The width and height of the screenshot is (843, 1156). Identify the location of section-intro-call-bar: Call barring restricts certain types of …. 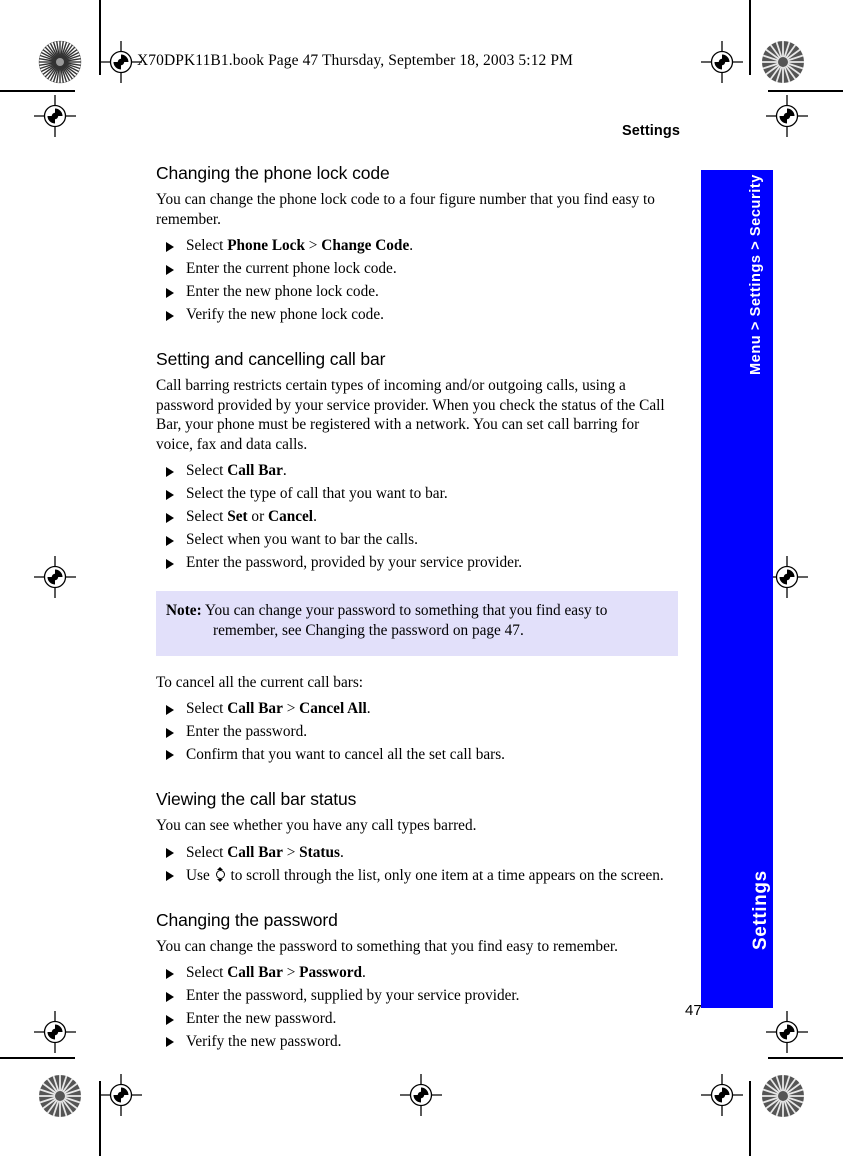
(410, 415).